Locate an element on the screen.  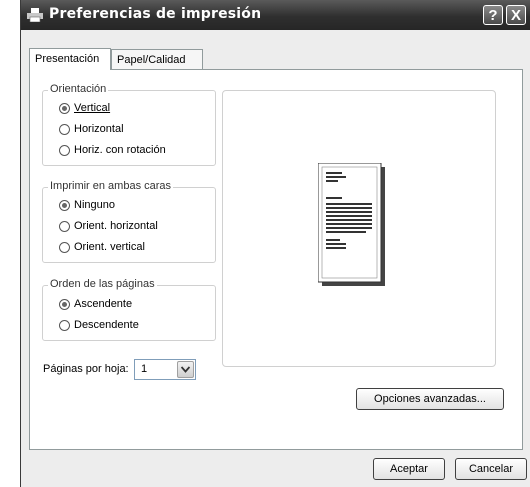
radio-label: Orient. horizontal is located at coordinates (116, 226).